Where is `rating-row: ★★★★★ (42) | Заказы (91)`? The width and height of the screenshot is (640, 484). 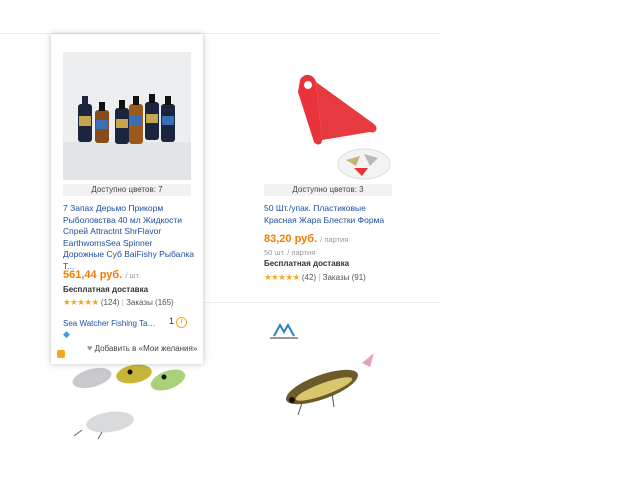
rating-row: ★★★★★ (42) | Заказы (91) is located at coordinates (315, 277).